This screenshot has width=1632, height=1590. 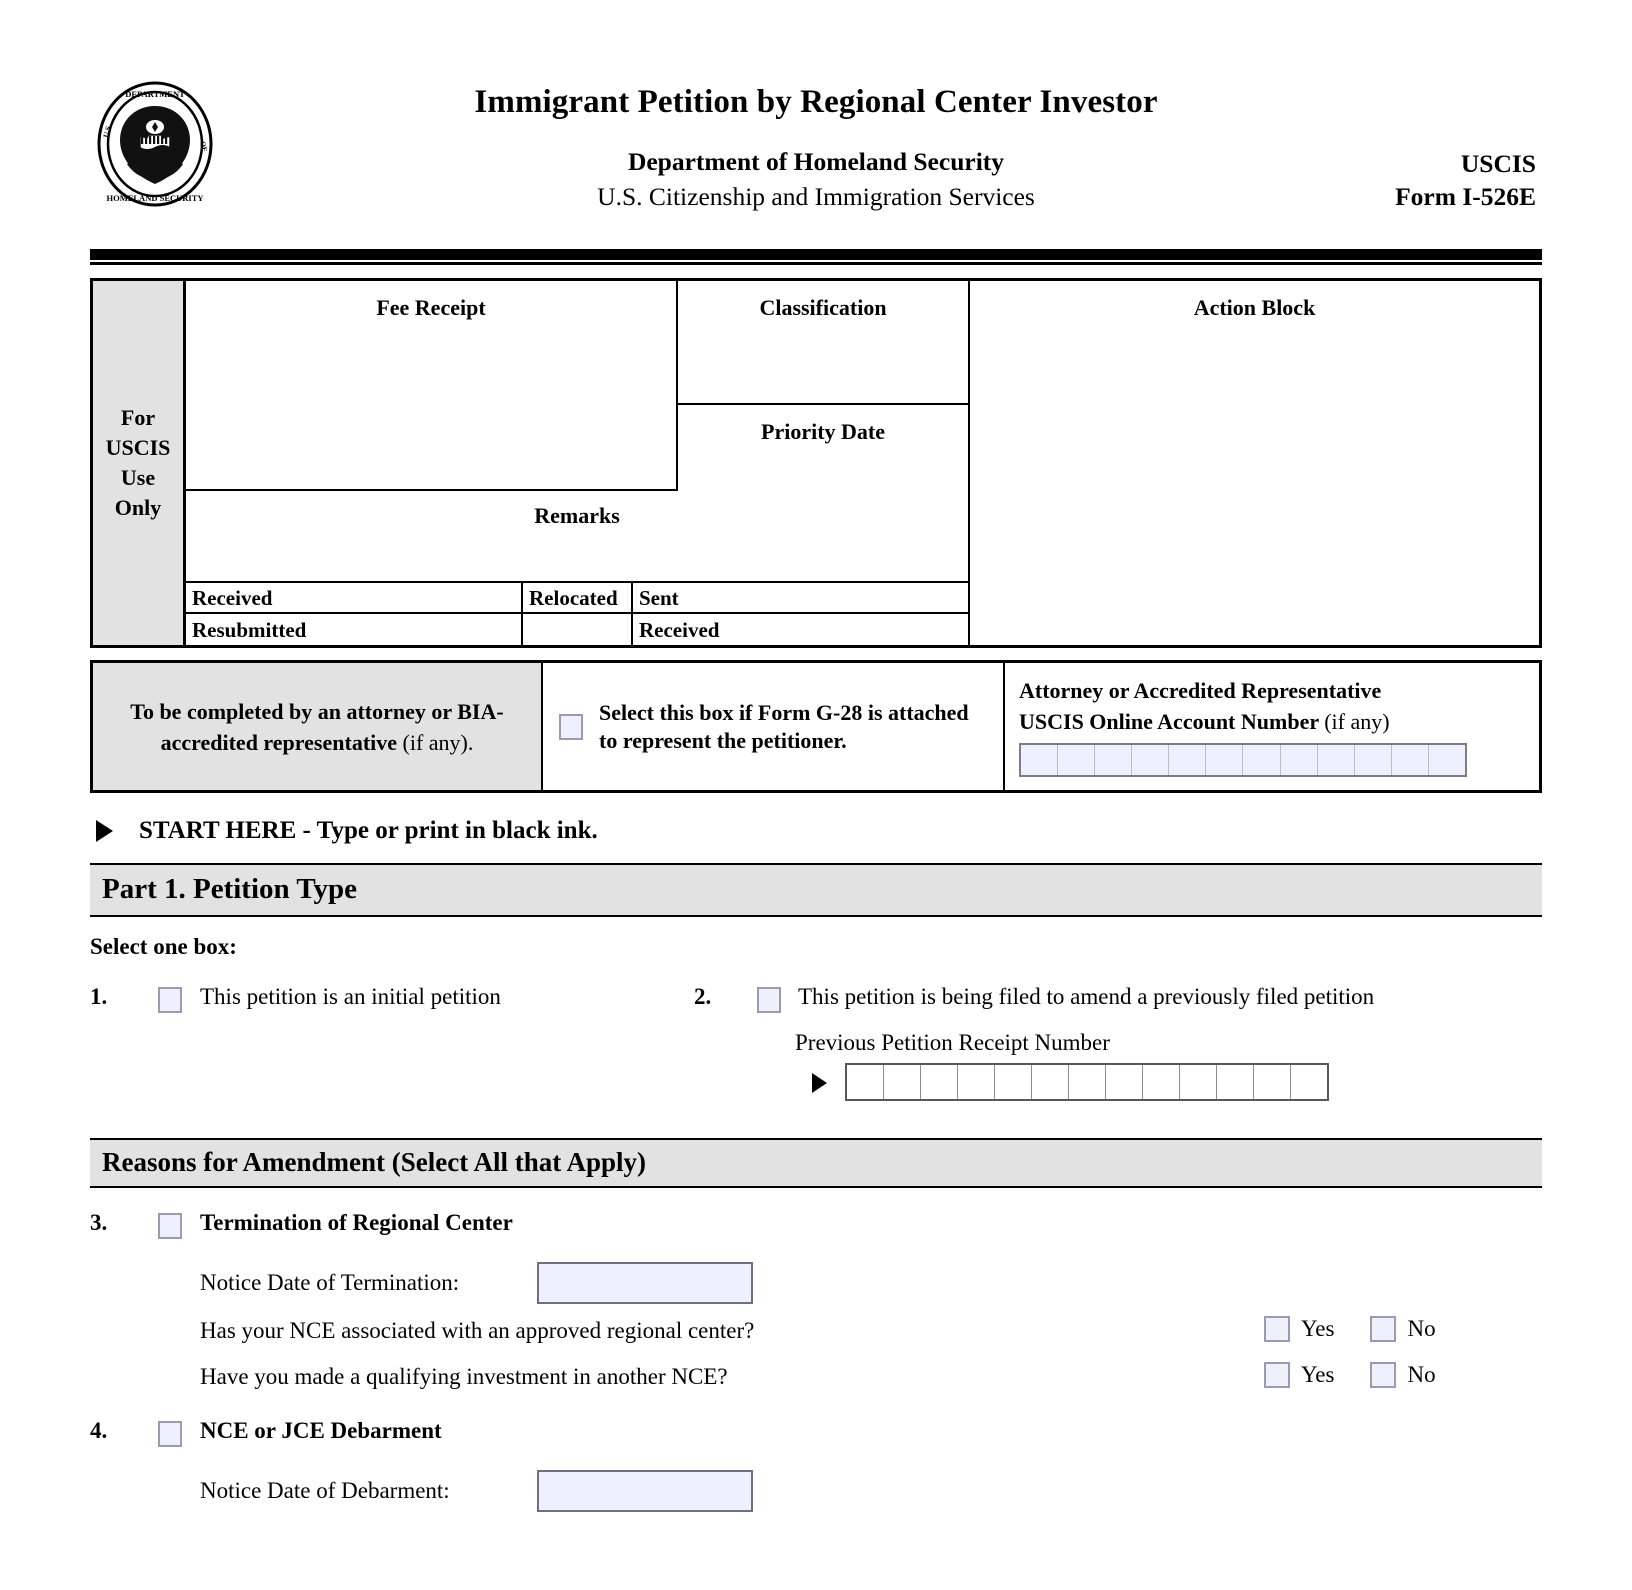 What do you see at coordinates (330, 1282) in the screenshot?
I see `notice-date-termination-label: Notice Date of Termination:` at bounding box center [330, 1282].